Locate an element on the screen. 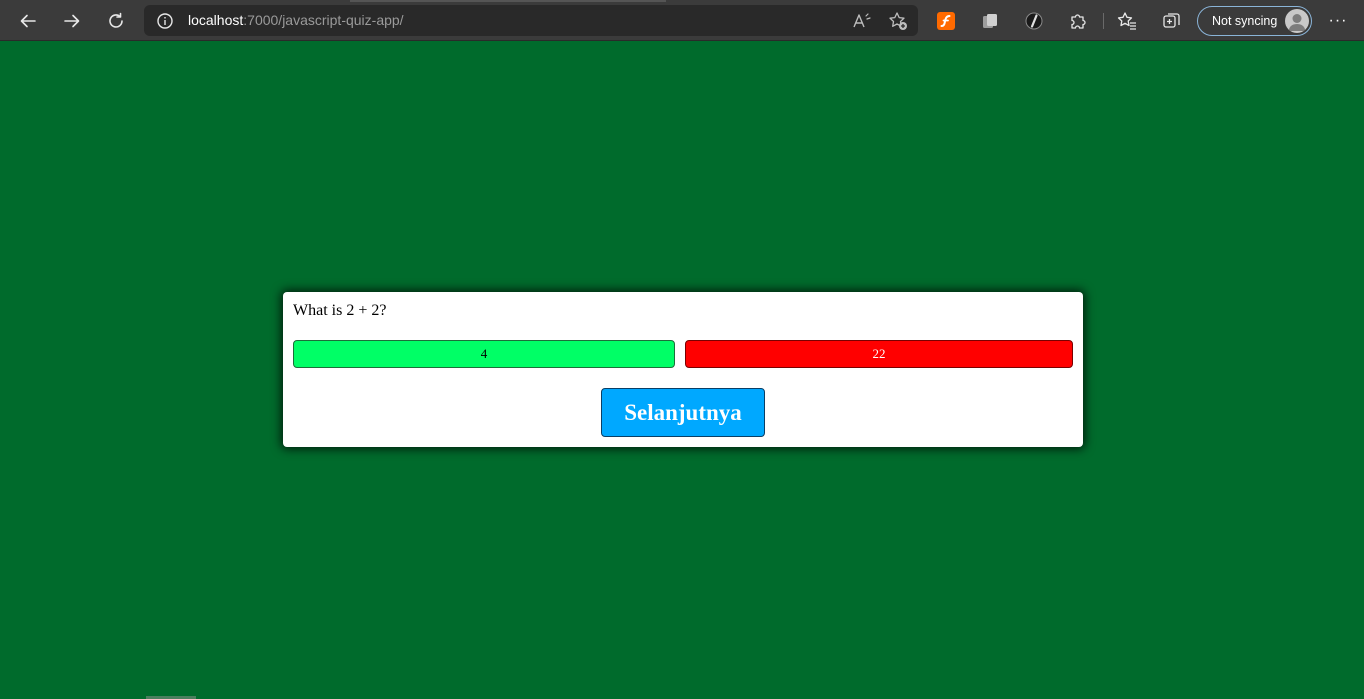  address-bar: localhost:7000/javascript-quiz-app/ is located at coordinates (531, 20).